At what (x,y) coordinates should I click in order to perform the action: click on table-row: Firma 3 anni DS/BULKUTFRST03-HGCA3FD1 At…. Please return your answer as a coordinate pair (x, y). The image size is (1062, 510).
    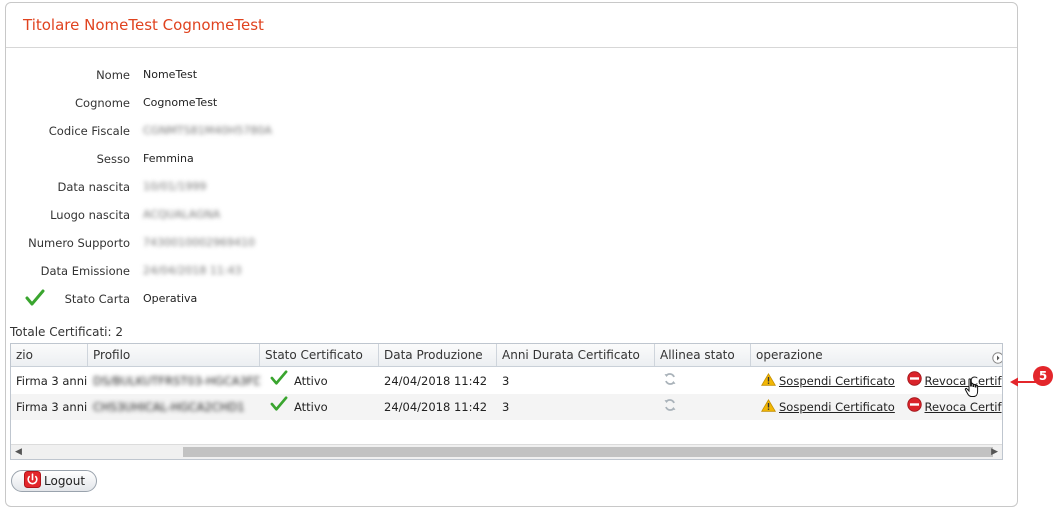
    Looking at the image, I should click on (506, 381).